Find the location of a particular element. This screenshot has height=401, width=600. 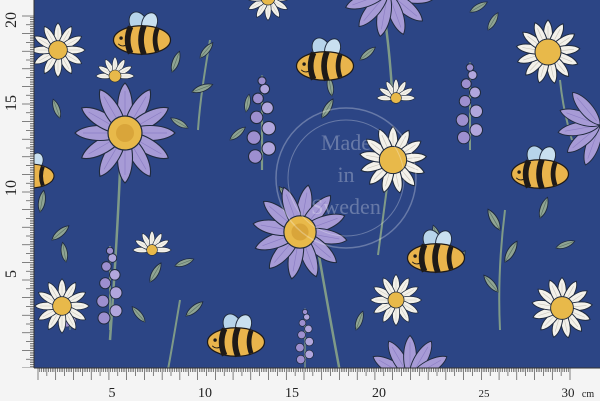

left-ruler: 20 15 10 5 is located at coordinates (17, 184).